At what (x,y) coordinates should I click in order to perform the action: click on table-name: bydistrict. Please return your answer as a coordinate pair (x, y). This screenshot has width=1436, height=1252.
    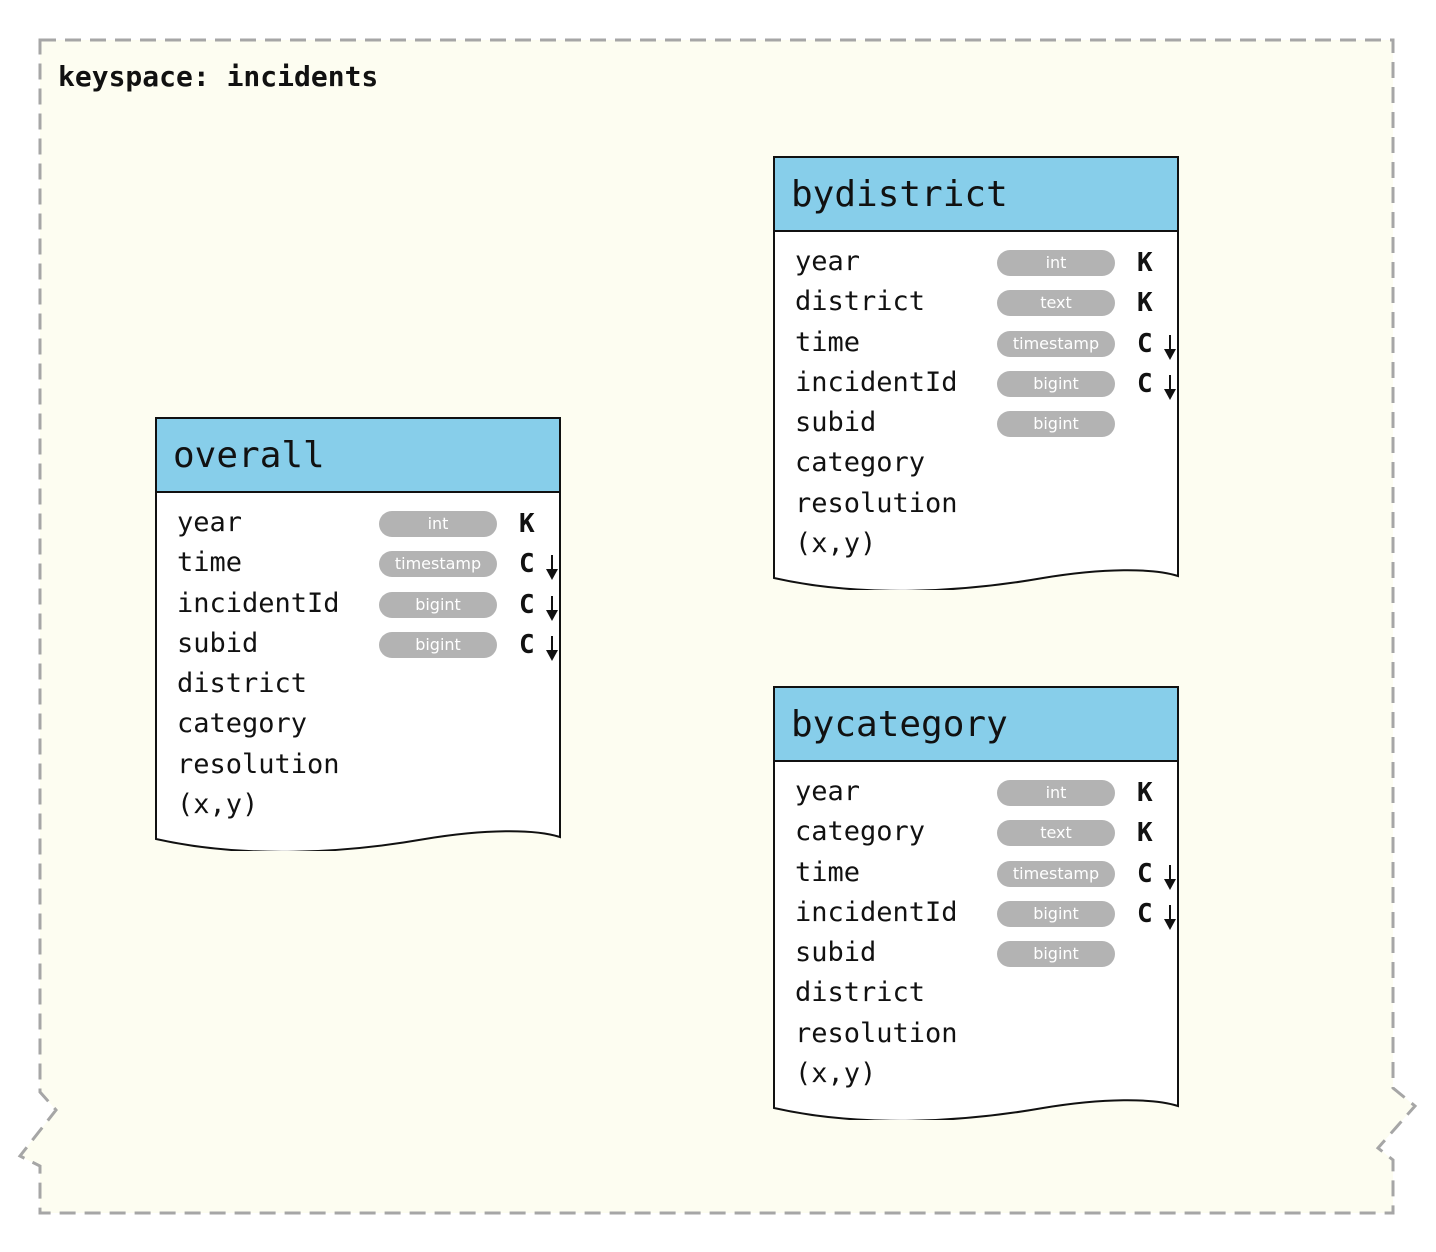
    Looking at the image, I should click on (899, 194).